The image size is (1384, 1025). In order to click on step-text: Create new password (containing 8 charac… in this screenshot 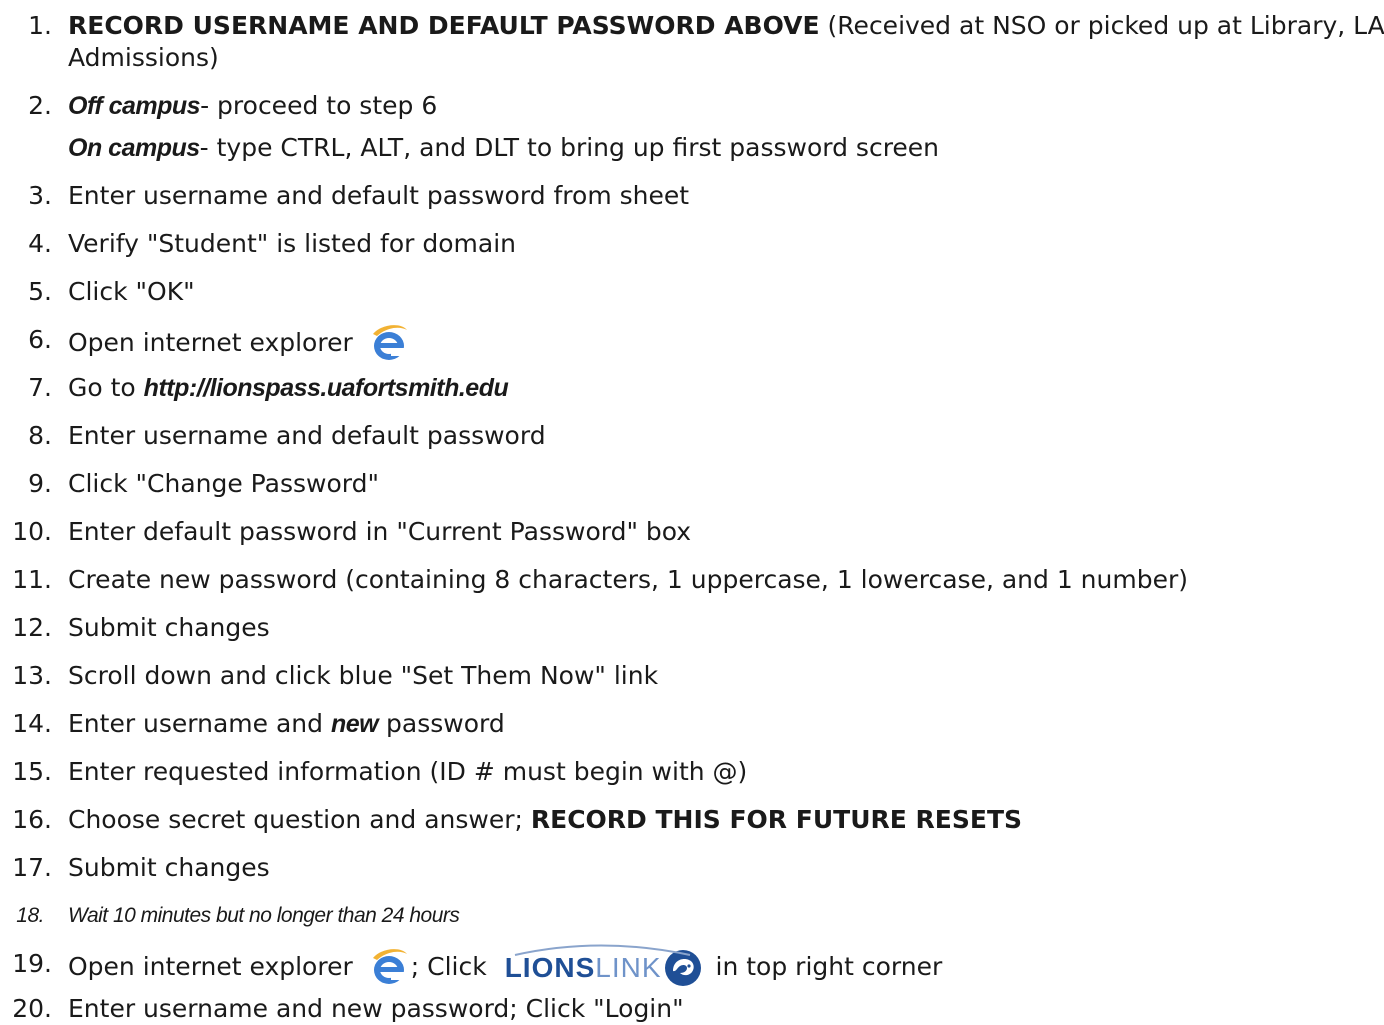, I will do `click(628, 579)`.